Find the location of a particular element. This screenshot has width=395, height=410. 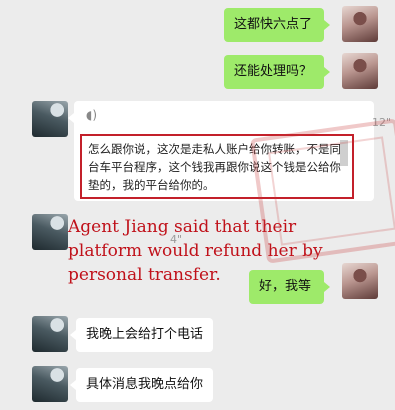

outgoing-message: 这都快六点了 is located at coordinates (277, 25).